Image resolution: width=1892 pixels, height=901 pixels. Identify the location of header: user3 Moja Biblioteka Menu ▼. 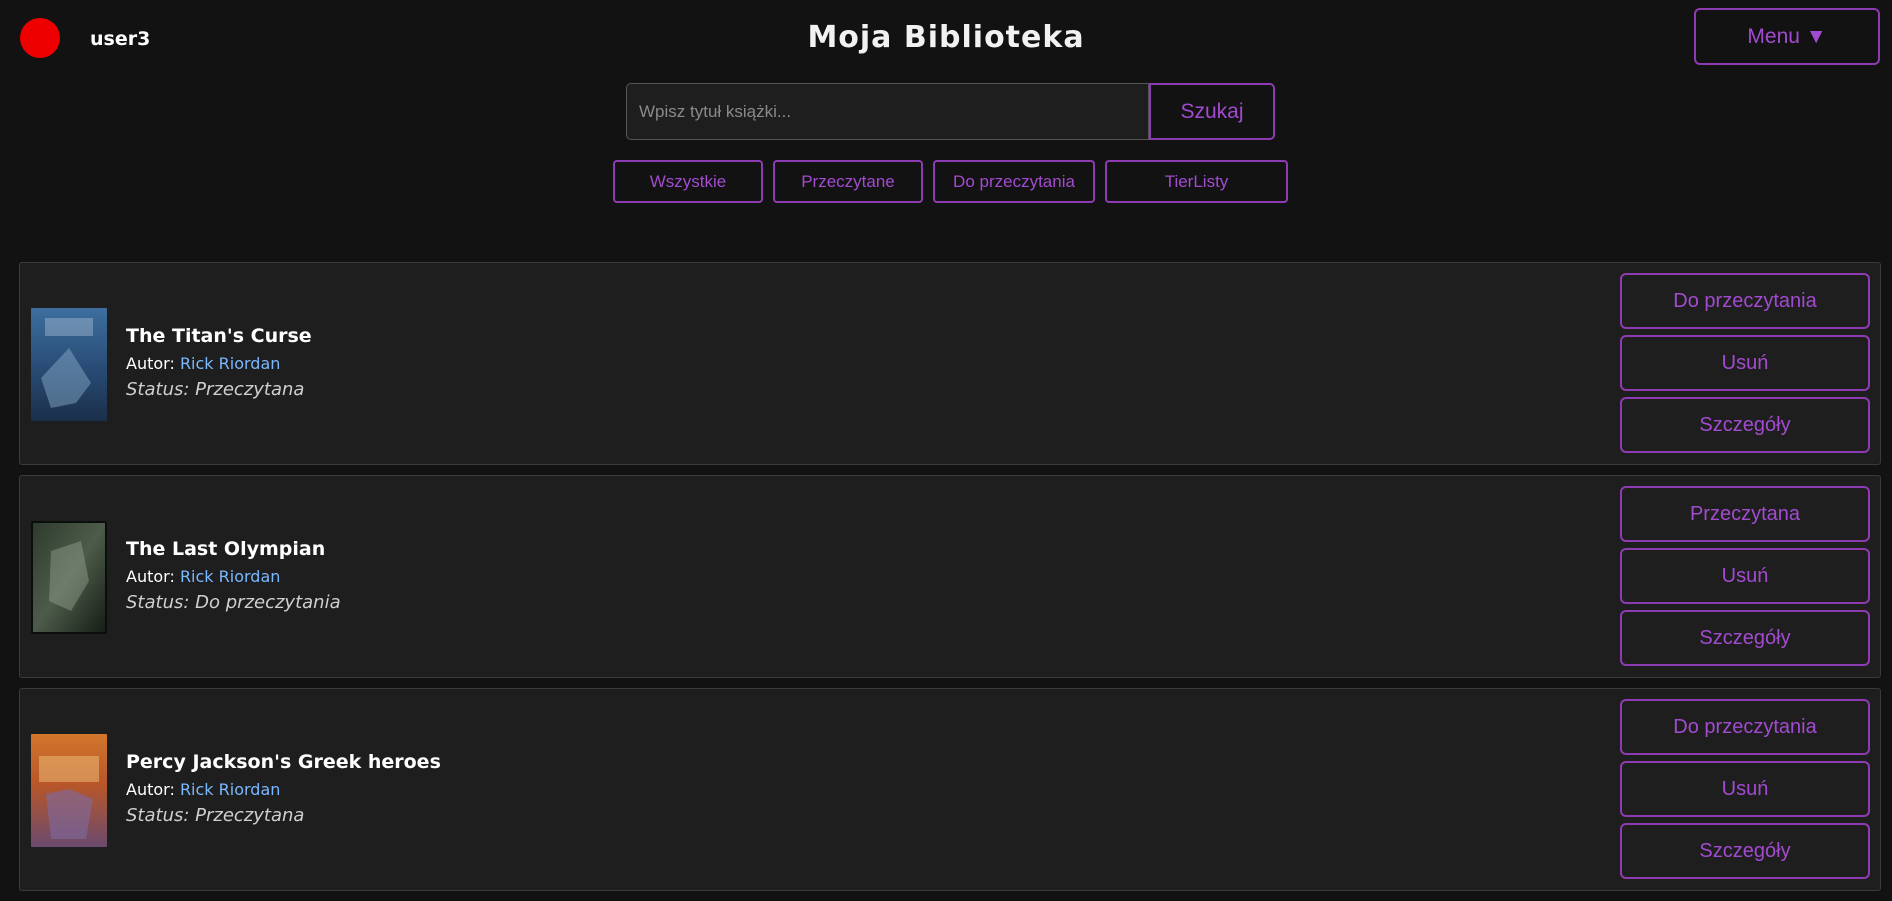
(946, 40).